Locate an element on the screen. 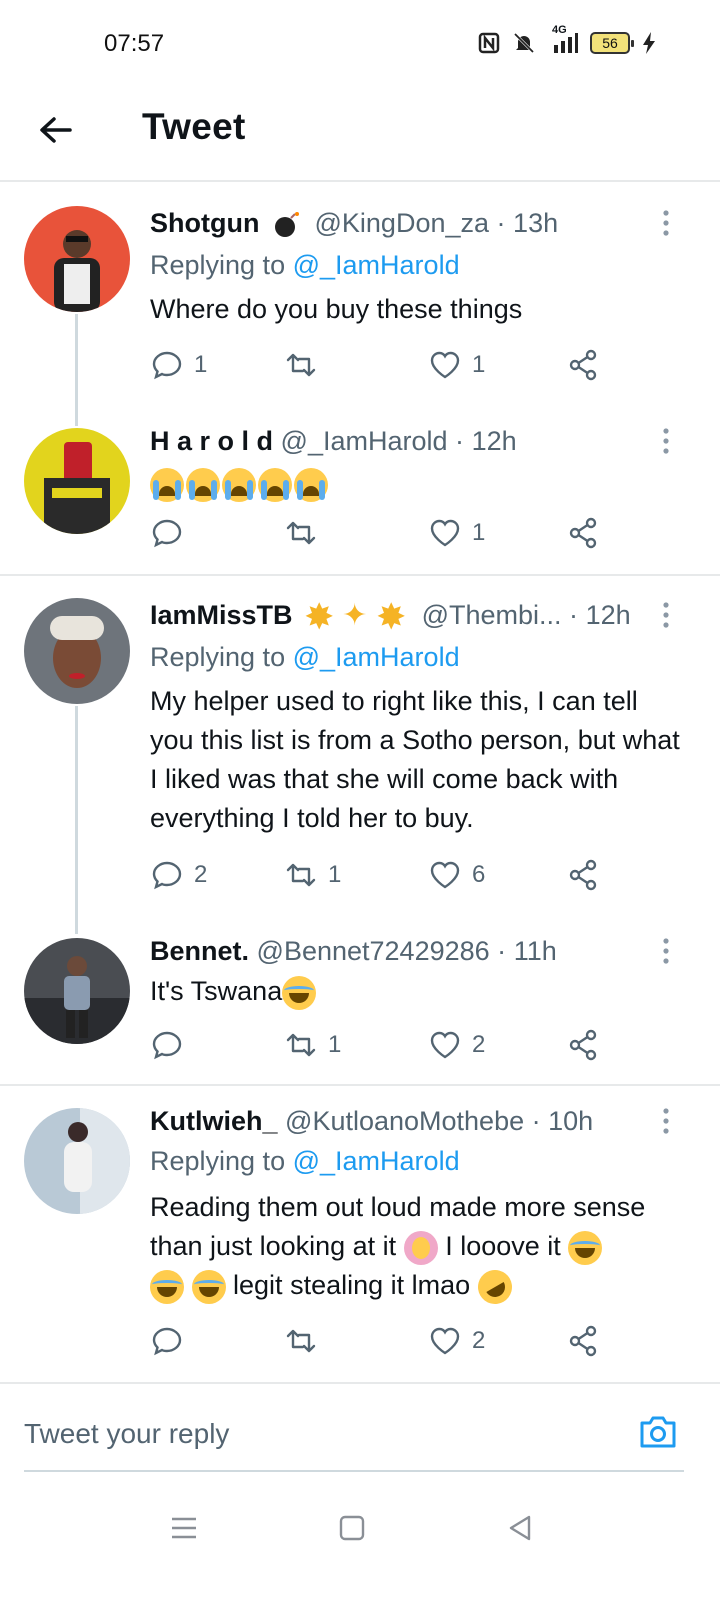  tweet-actions: 2 1 6 is located at coordinates (385, 878).